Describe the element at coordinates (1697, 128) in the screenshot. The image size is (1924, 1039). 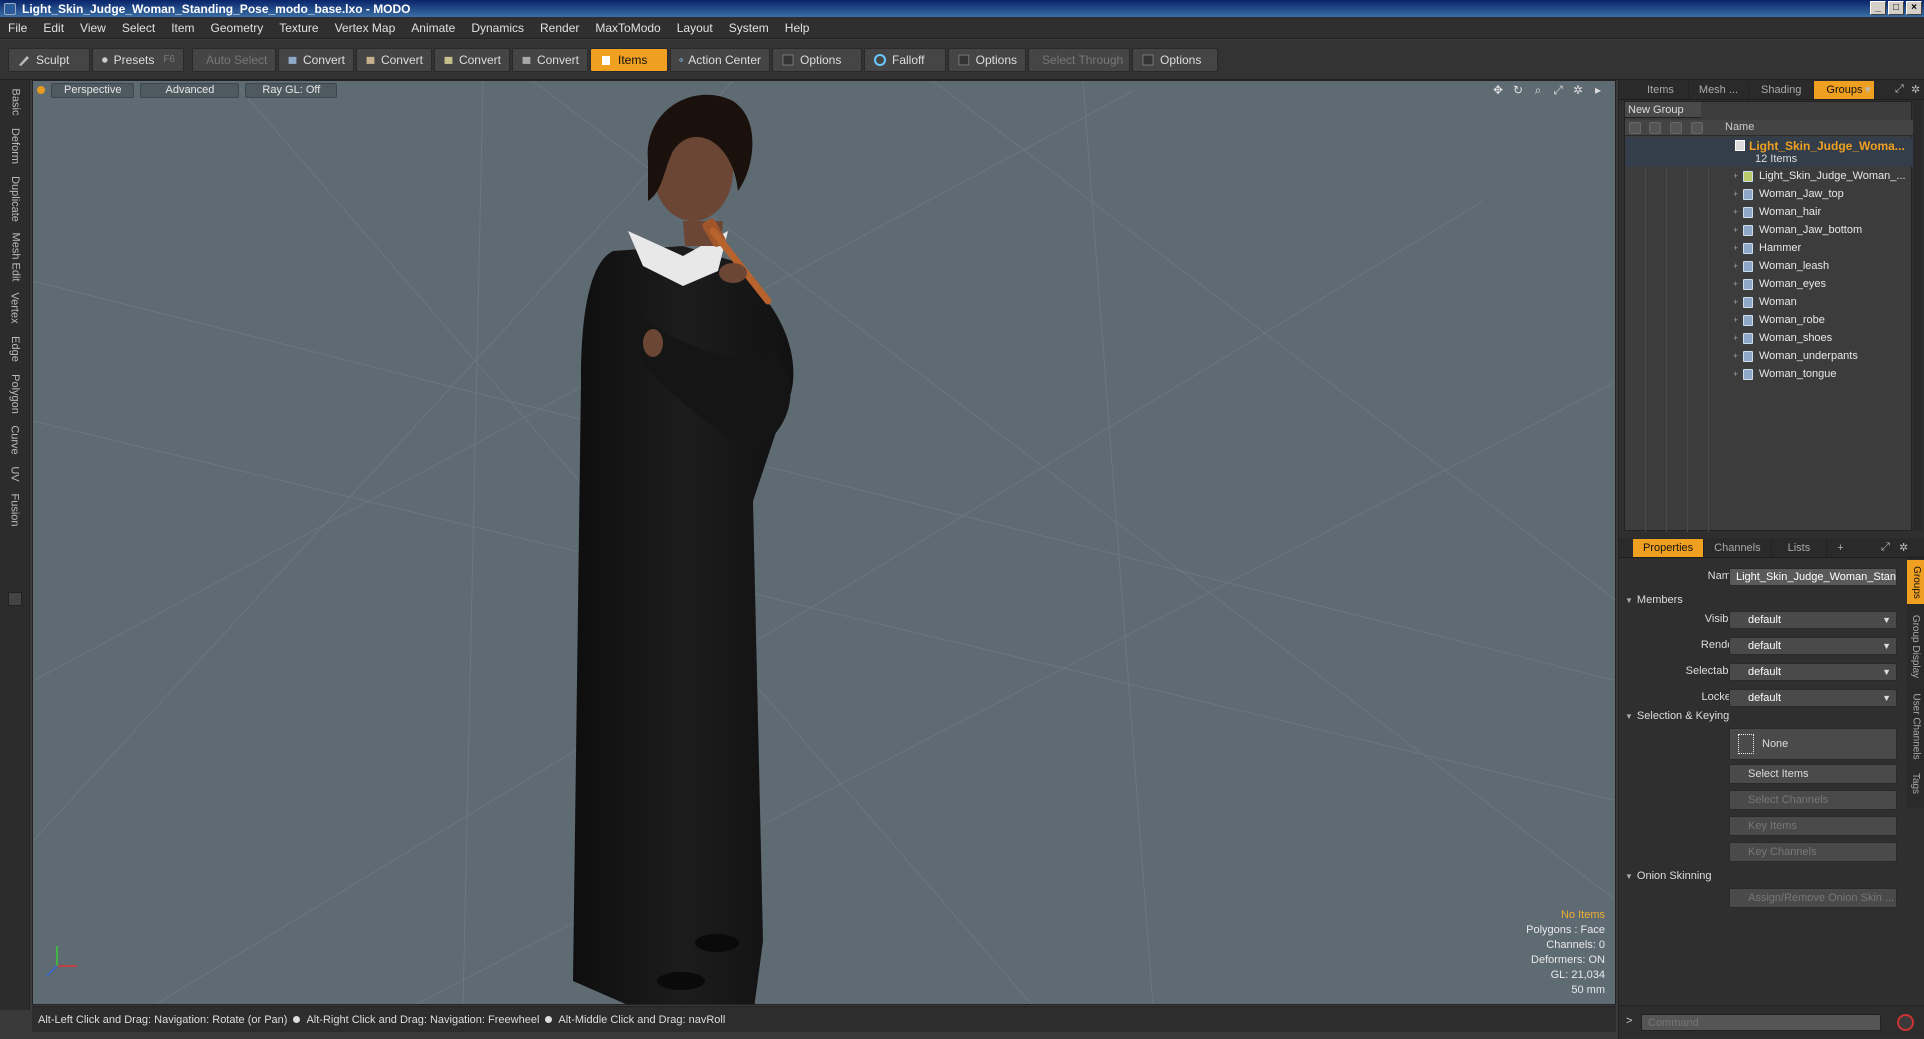
I see `select-icon` at that location.